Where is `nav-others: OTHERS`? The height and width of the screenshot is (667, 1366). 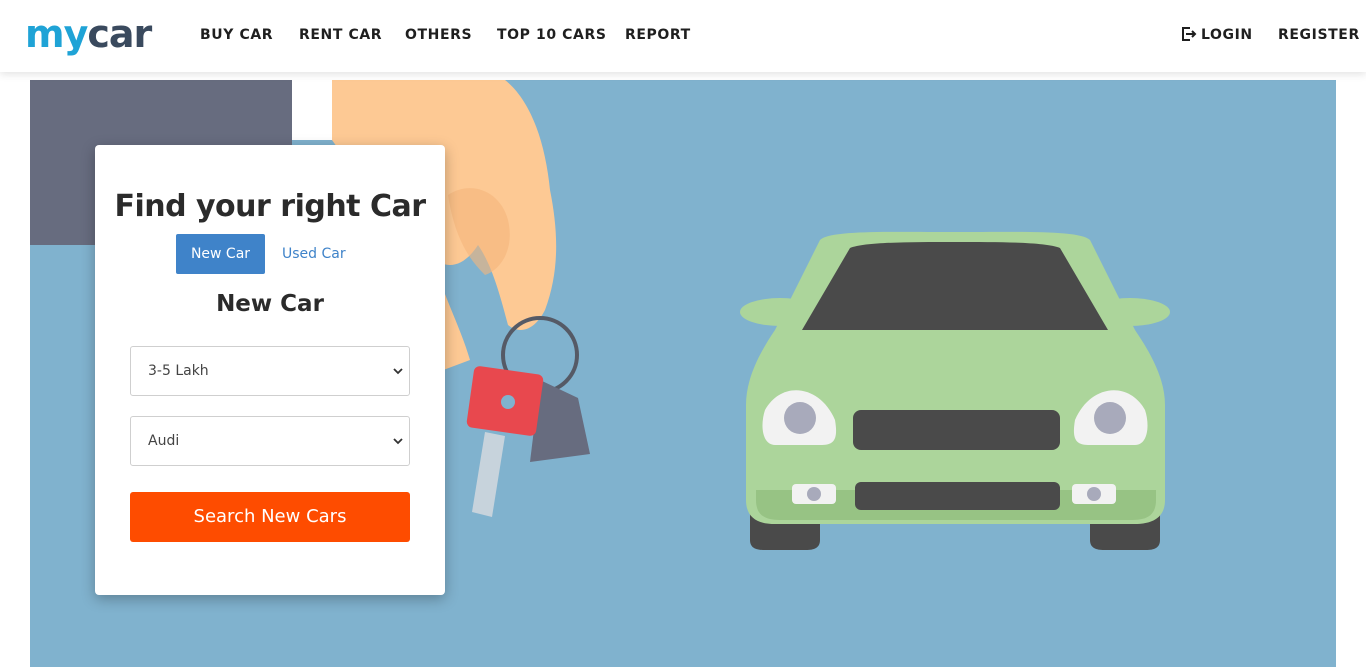
nav-others: OTHERS is located at coordinates (438, 35).